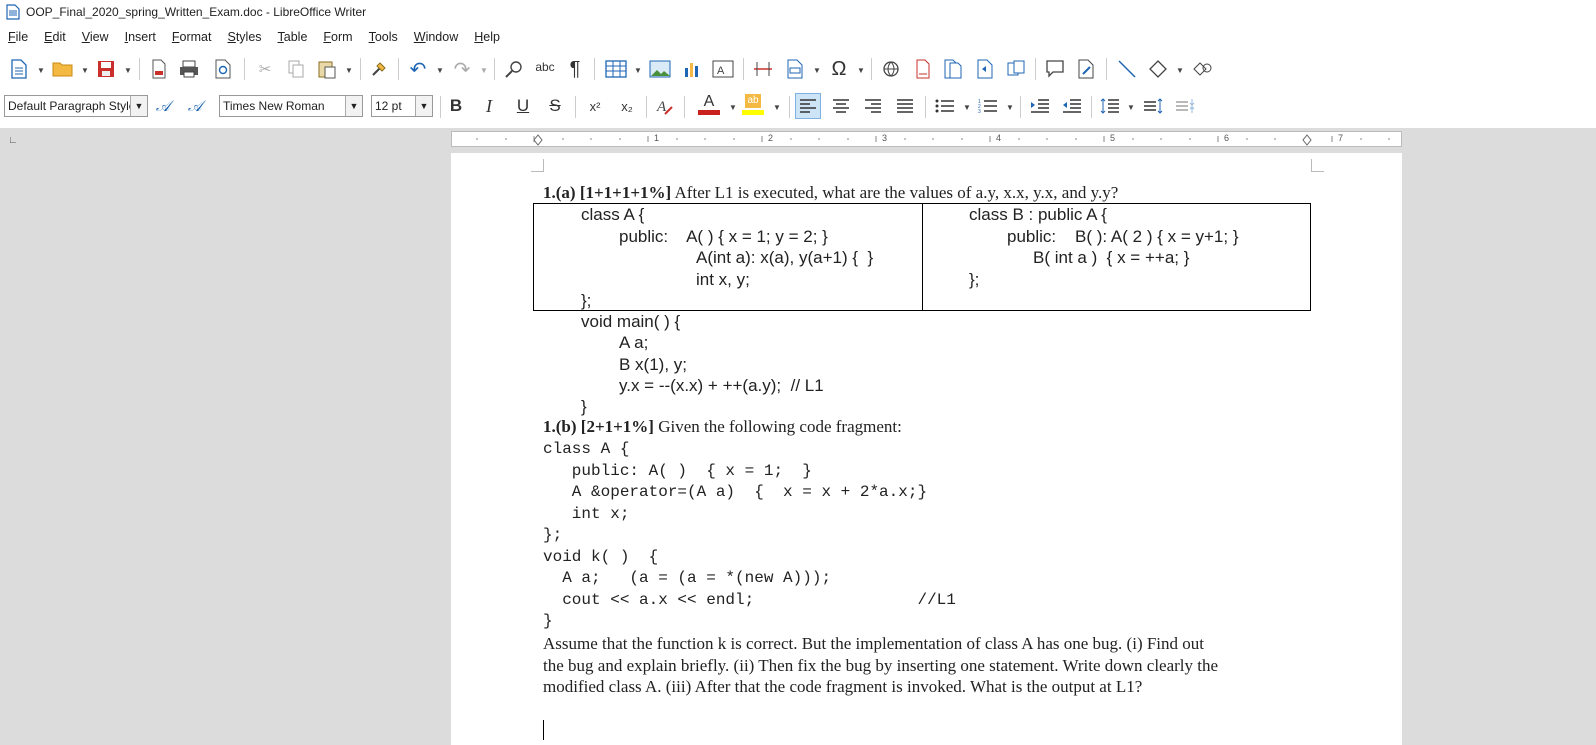 The height and width of the screenshot is (745, 1596). I want to click on insert-image-icon, so click(660, 69).